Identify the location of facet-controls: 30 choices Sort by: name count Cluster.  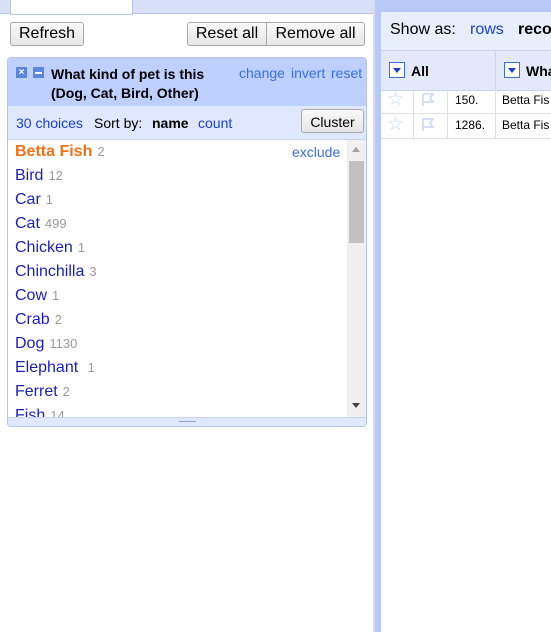
(187, 123).